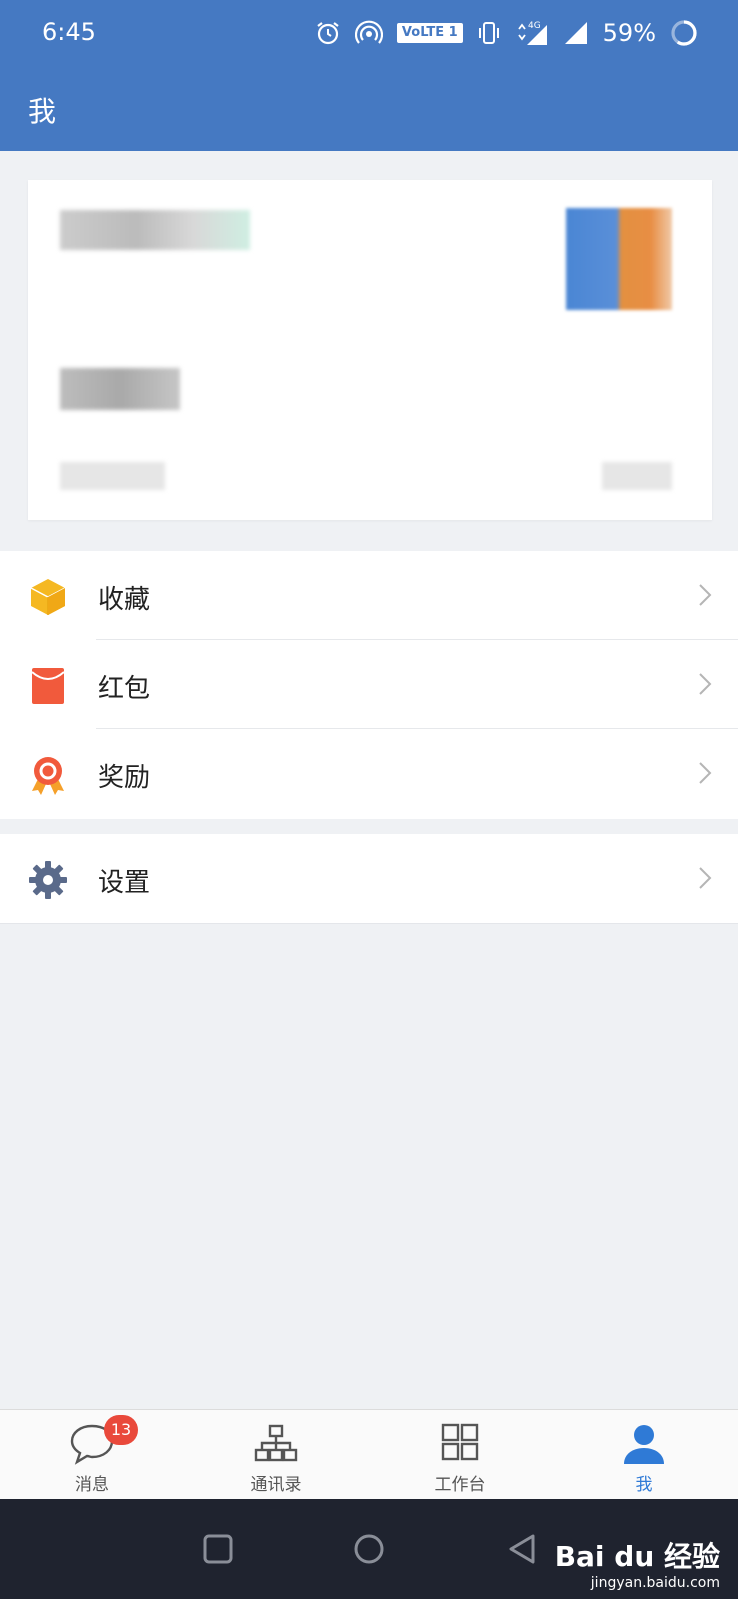 Image resolution: width=738 pixels, height=1599 pixels. What do you see at coordinates (534, 26) in the screenshot?
I see `svg-text: 4G` at bounding box center [534, 26].